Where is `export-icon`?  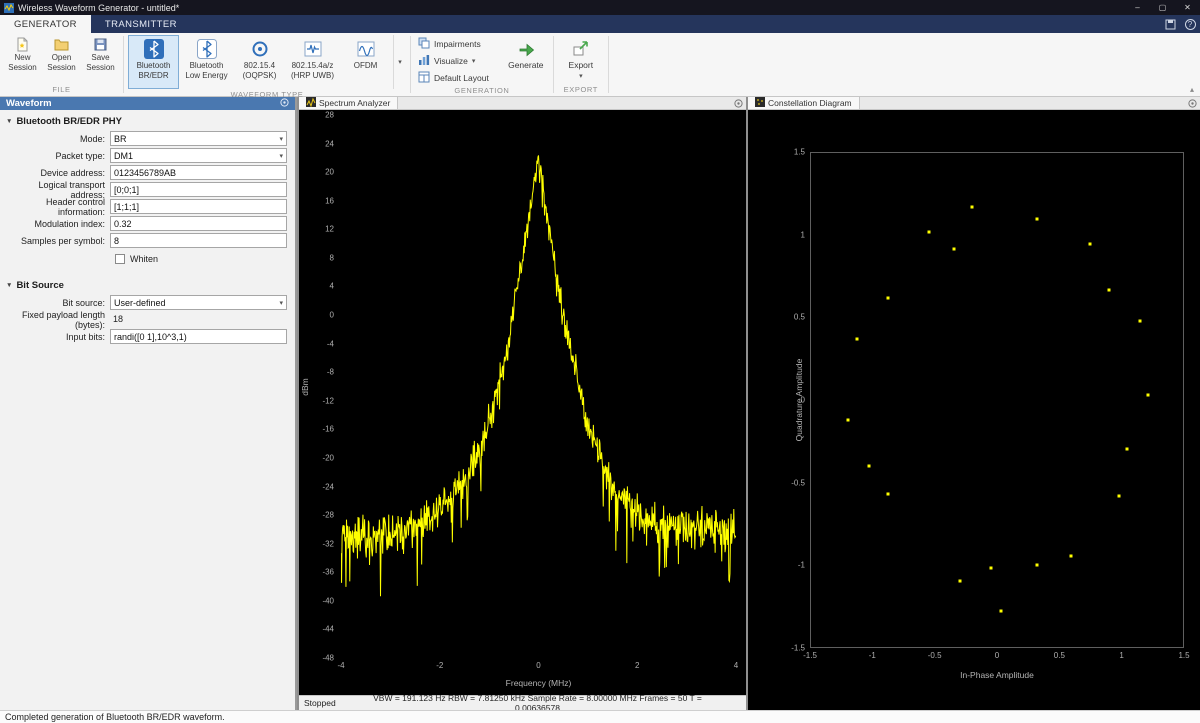
export-icon is located at coordinates (581, 48).